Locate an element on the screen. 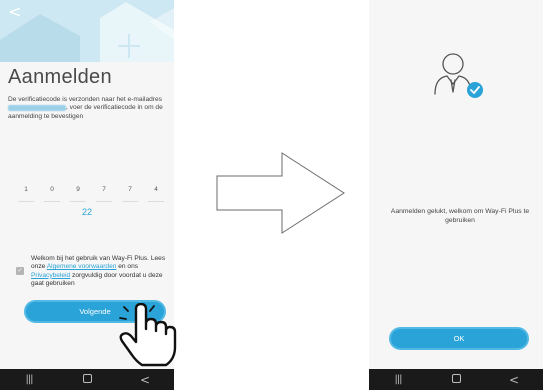 This screenshot has height=390, width=543. back-icon: < is located at coordinates (14, 12).